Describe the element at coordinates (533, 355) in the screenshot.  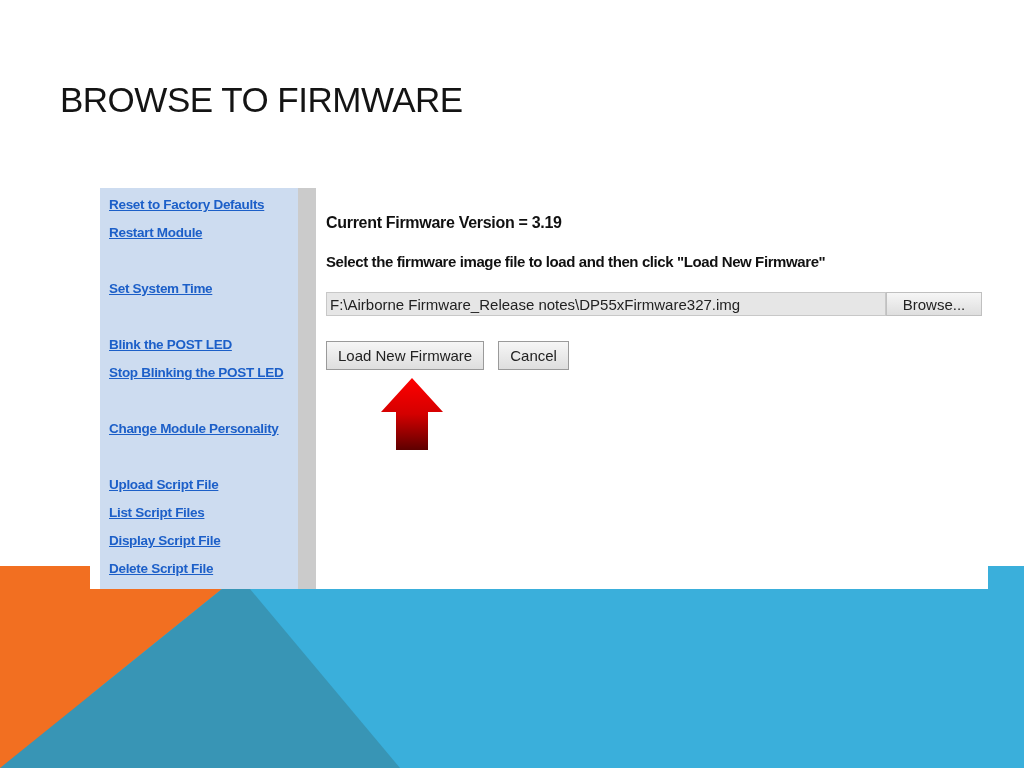
I see `cancel-button: Cancel` at that location.